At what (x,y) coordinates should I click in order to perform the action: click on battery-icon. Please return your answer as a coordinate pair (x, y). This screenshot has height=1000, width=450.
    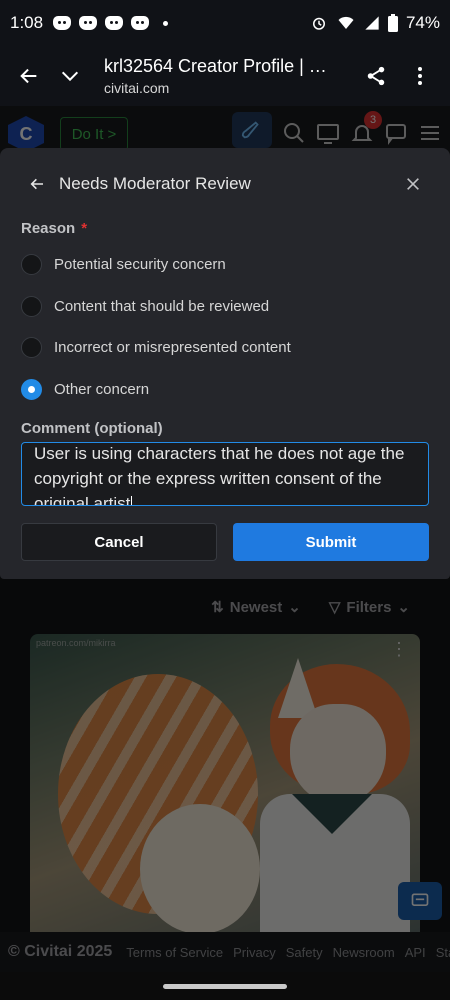
    Looking at the image, I should click on (392, 23).